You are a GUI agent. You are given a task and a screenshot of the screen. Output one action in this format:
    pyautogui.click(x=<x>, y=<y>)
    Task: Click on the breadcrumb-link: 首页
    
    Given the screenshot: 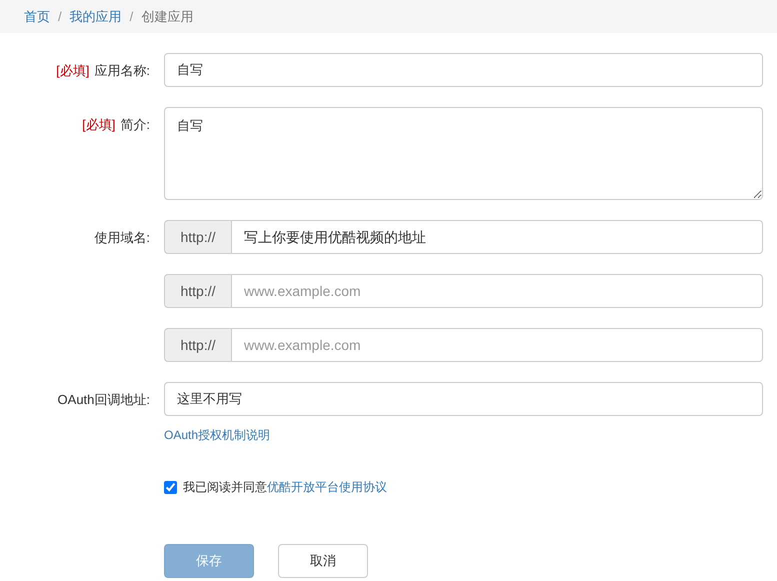 What is the action you would take?
    pyautogui.click(x=37, y=16)
    